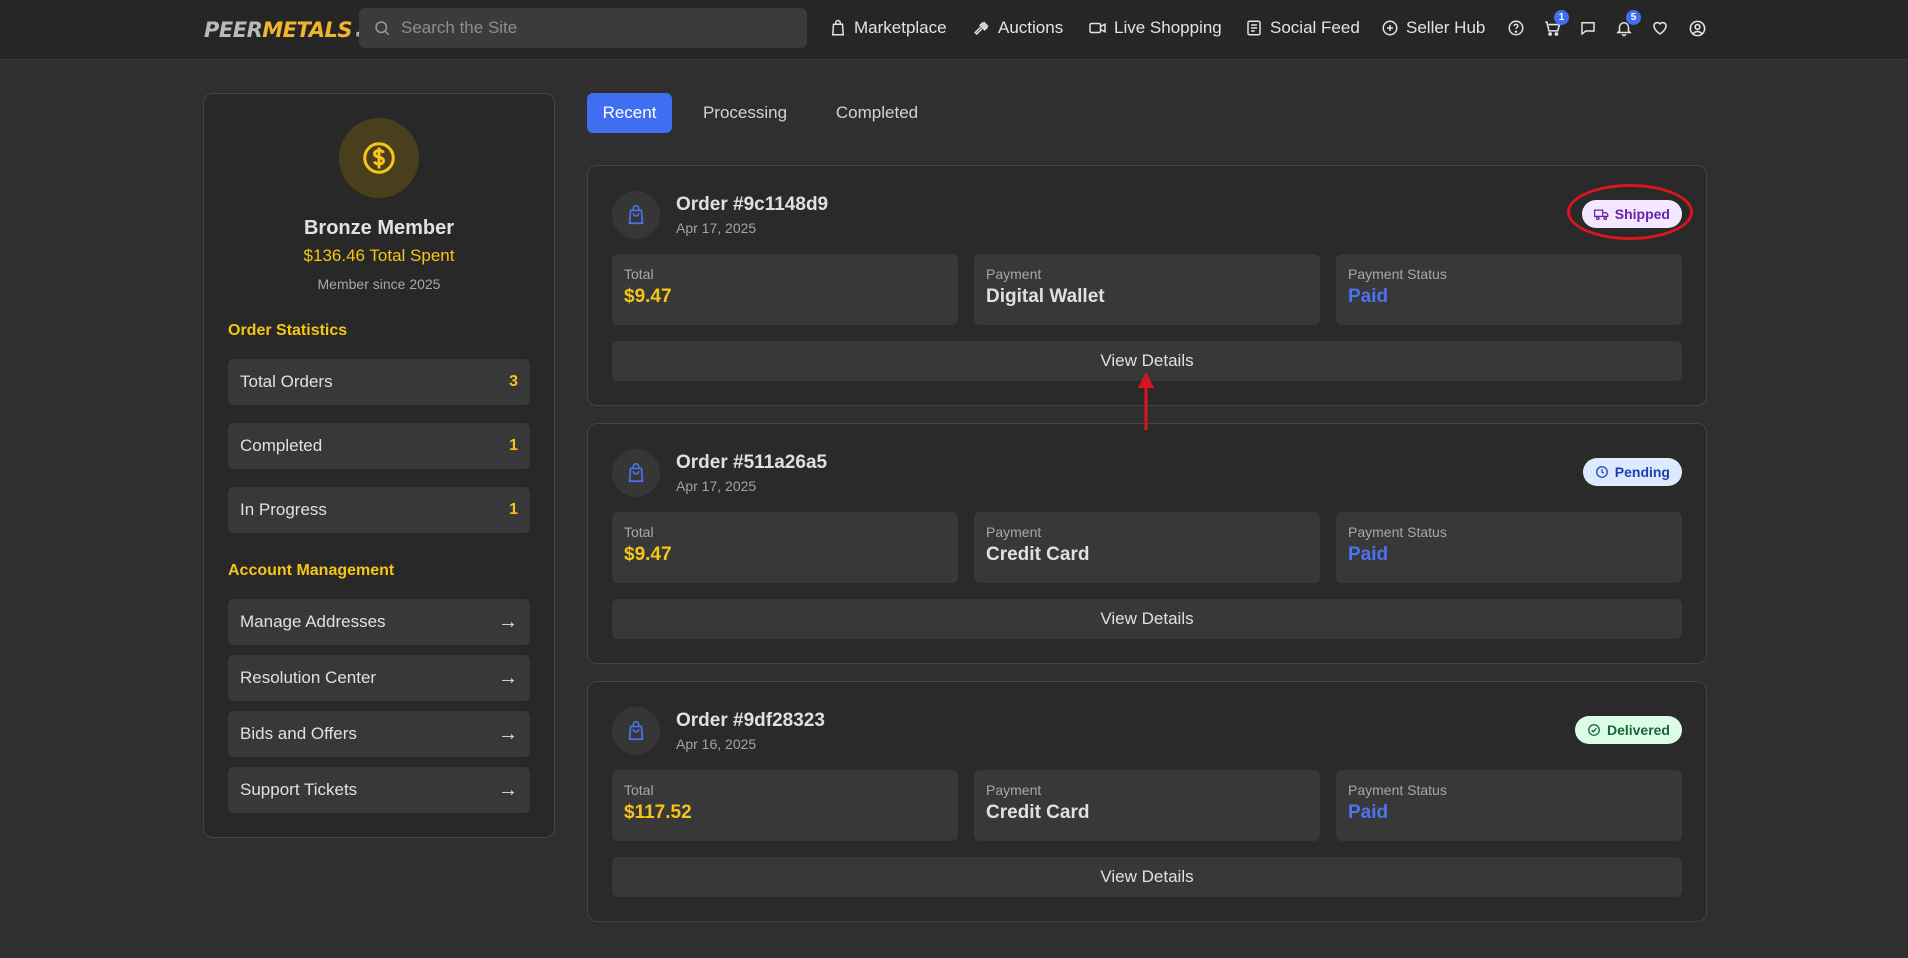 The height and width of the screenshot is (958, 1908). Describe the element at coordinates (591, 28) in the screenshot. I see `search-input` at that location.